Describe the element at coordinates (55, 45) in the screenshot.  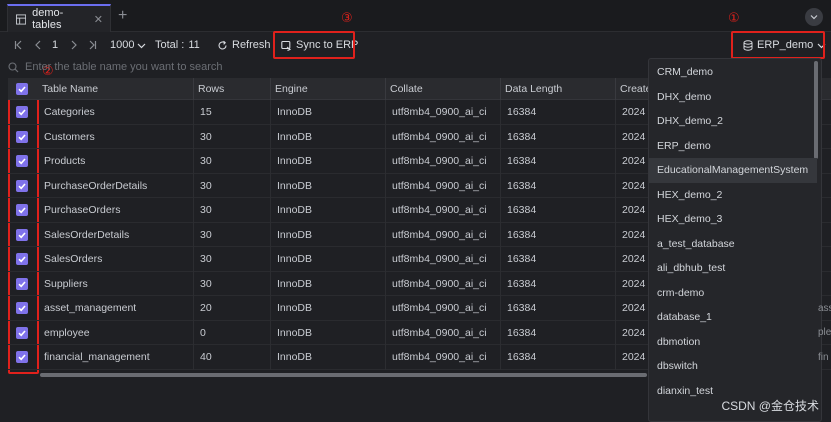
I see `page-number: 1` at that location.